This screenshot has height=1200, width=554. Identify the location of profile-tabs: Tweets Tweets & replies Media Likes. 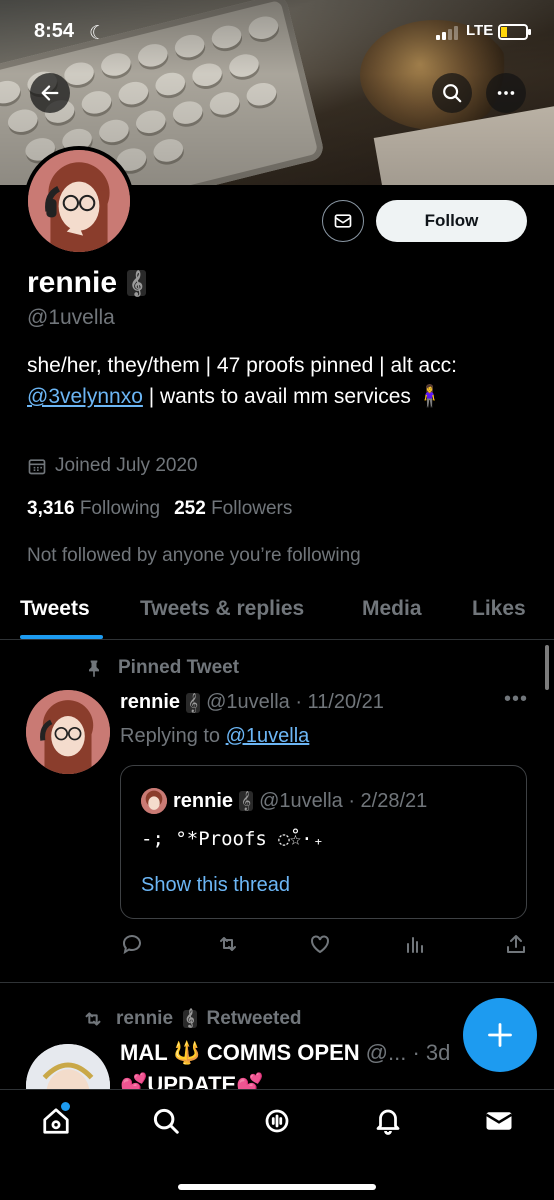
(277, 612).